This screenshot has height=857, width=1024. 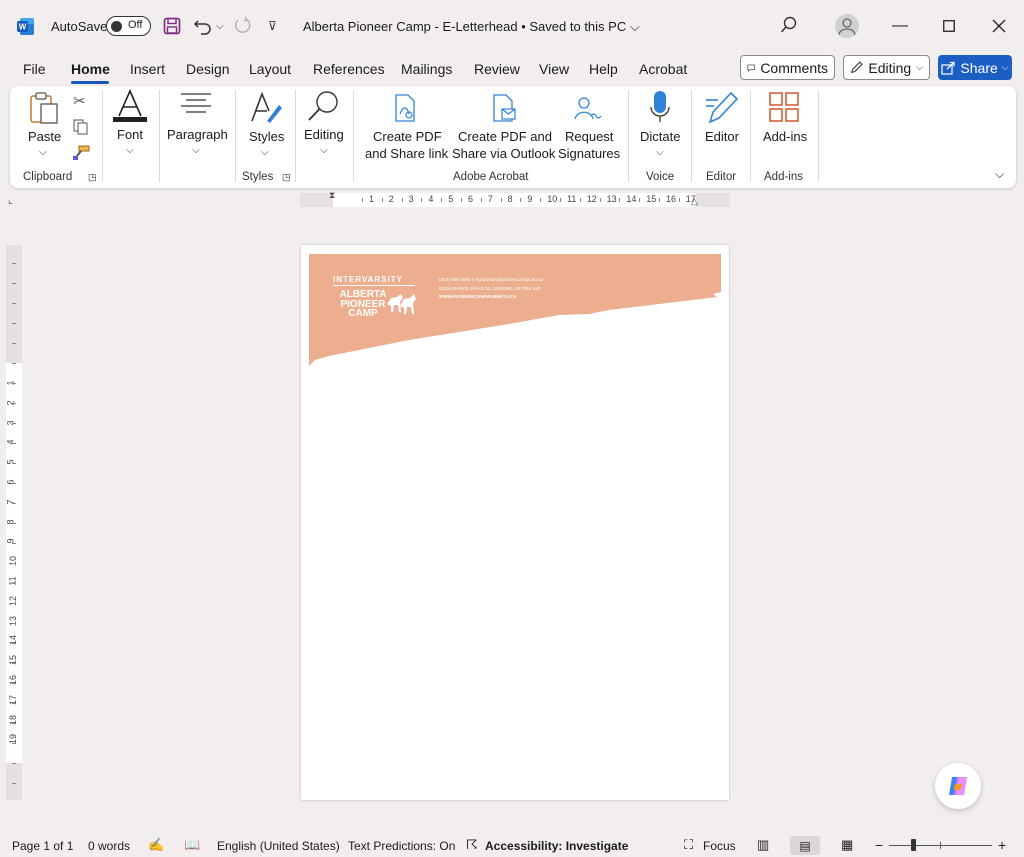 I want to click on focus-label: Focus, so click(x=719, y=846).